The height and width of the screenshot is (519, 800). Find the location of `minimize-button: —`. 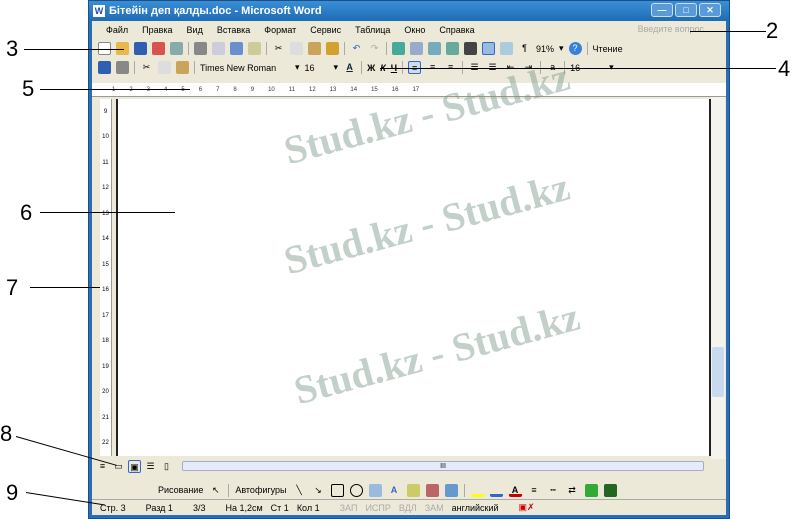

minimize-button: — is located at coordinates (662, 10).